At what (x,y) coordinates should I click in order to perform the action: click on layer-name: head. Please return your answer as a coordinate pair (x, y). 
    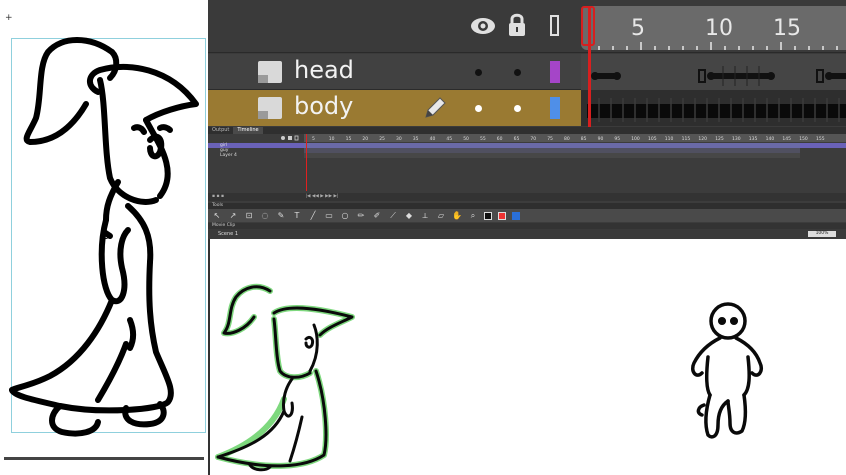
    Looking at the image, I should click on (324, 70).